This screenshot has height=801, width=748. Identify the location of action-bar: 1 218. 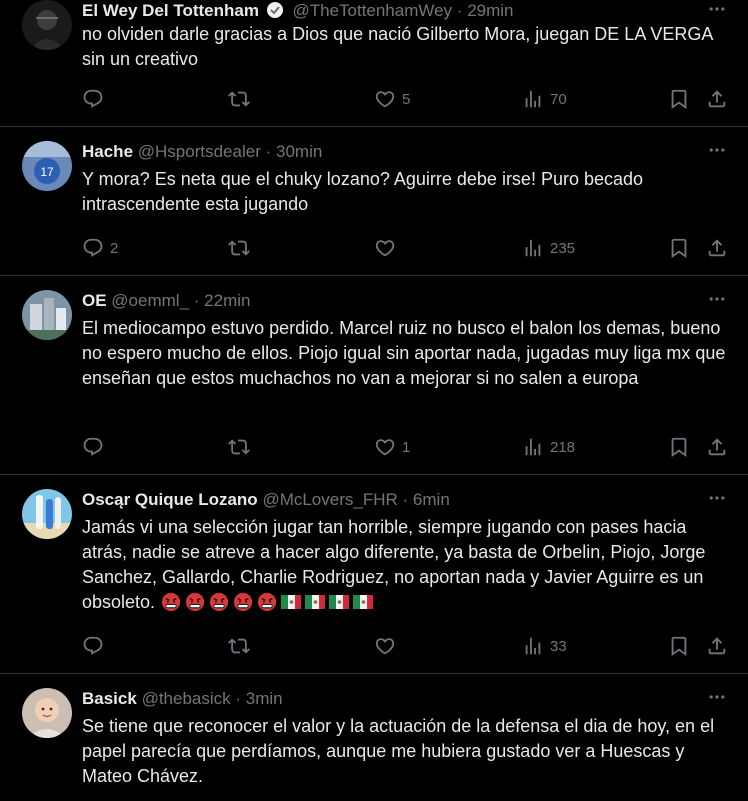
(407, 447).